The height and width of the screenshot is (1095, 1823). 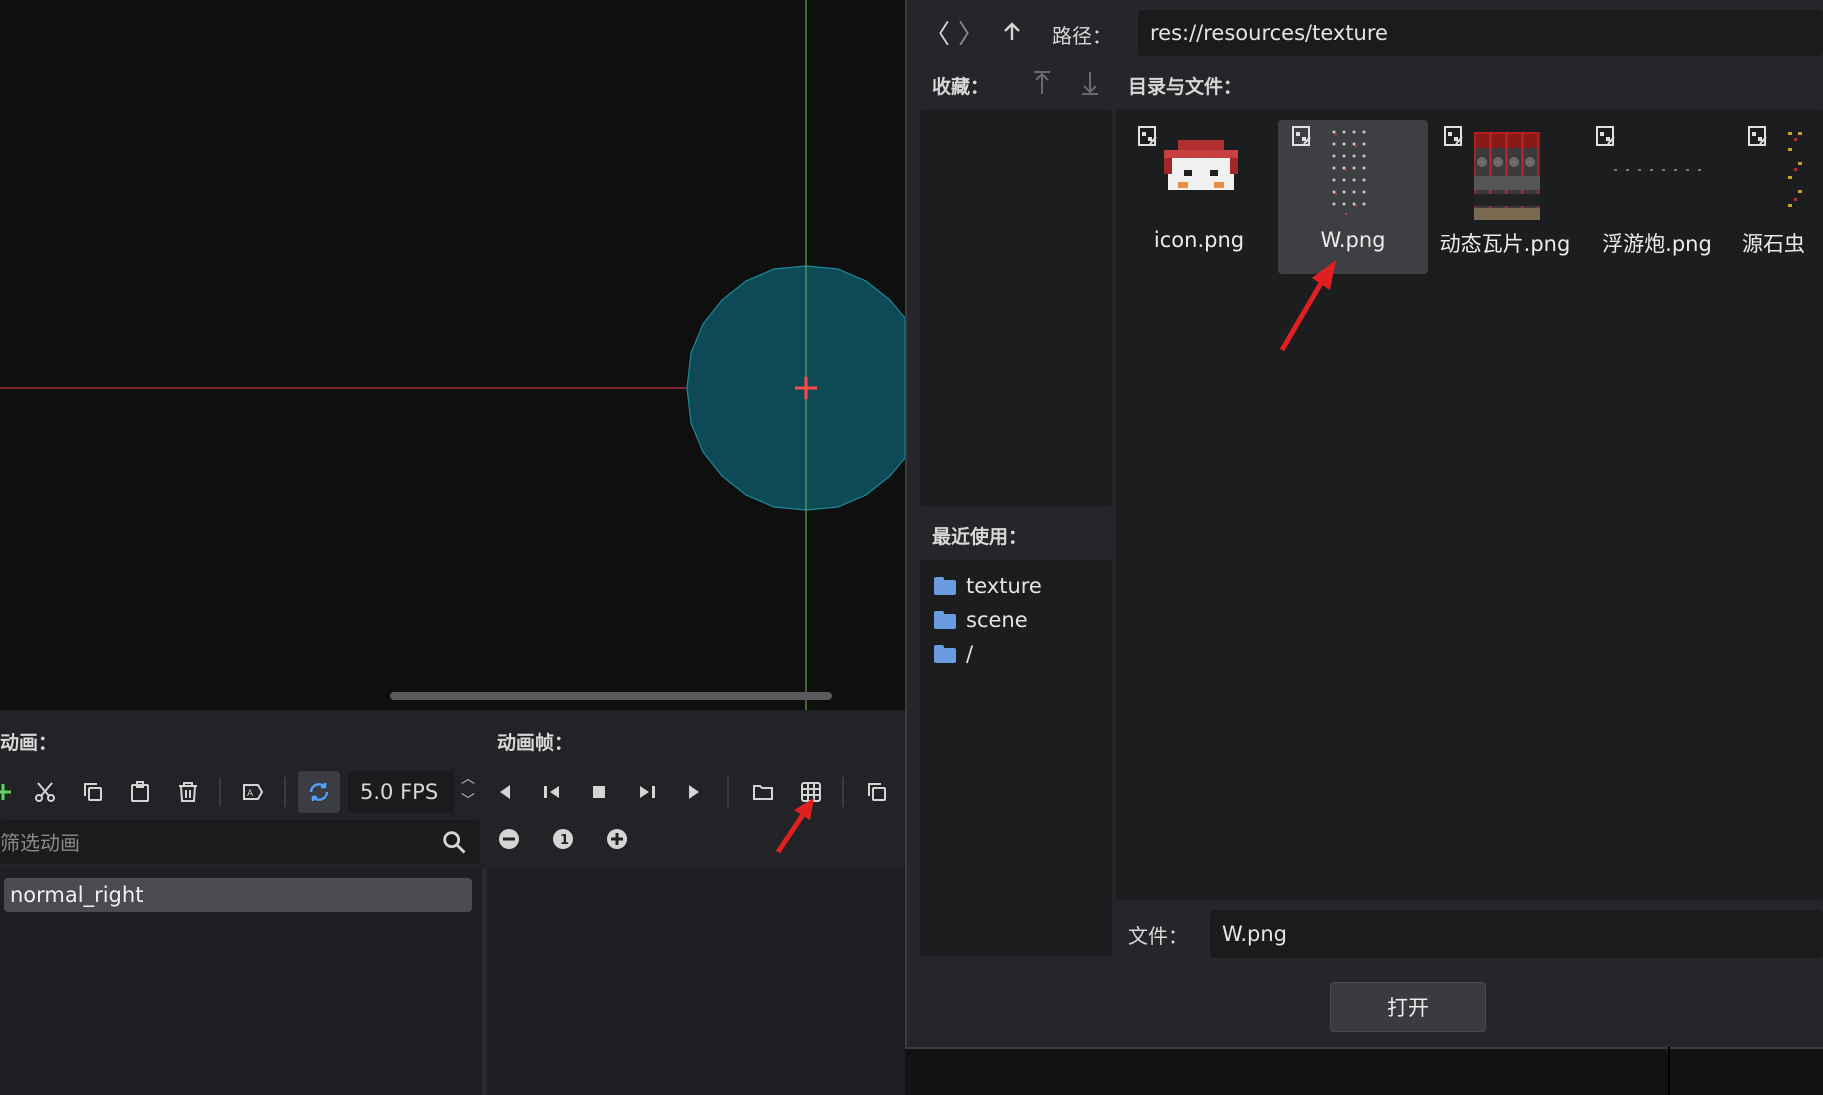 What do you see at coordinates (93, 792) in the screenshot?
I see `copy-icon` at bounding box center [93, 792].